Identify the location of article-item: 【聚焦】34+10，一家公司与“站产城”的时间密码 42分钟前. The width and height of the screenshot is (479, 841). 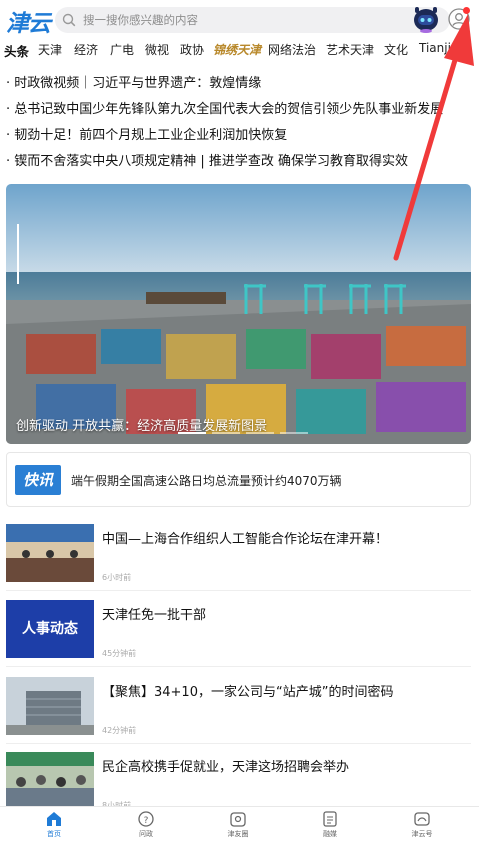
(238, 715).